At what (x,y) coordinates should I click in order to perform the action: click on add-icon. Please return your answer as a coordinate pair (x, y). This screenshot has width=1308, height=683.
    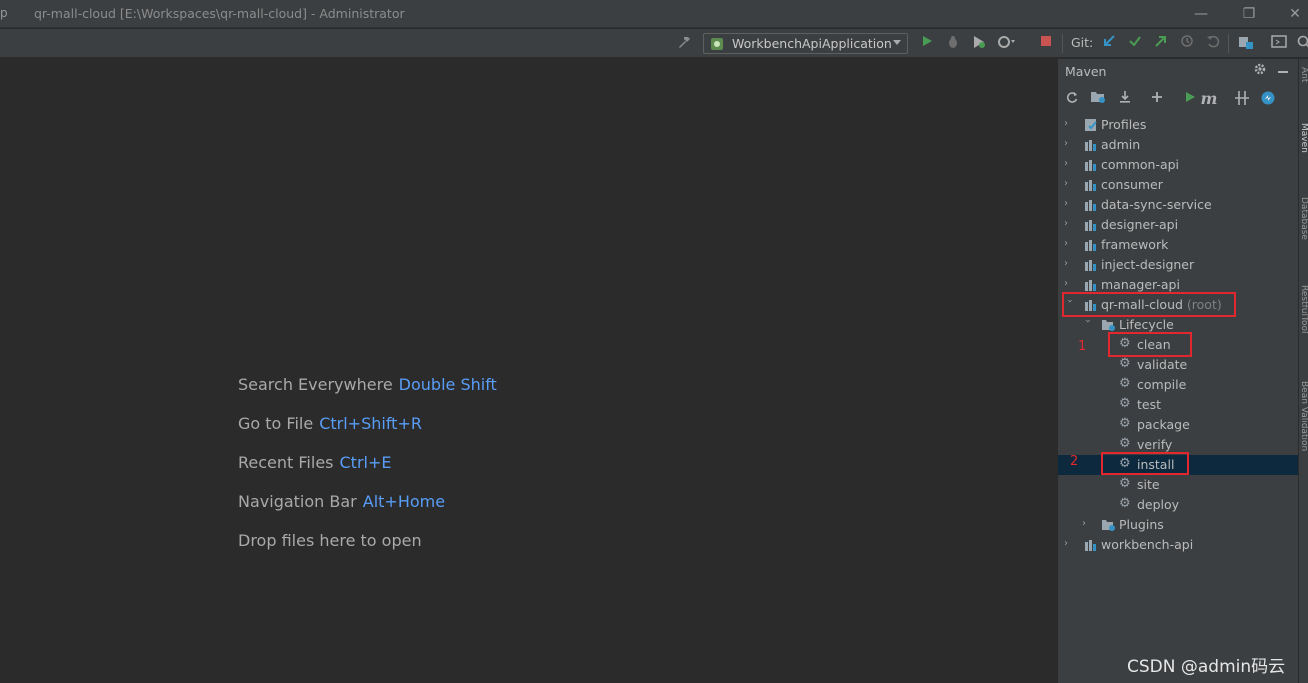
    Looking at the image, I should click on (1157, 99).